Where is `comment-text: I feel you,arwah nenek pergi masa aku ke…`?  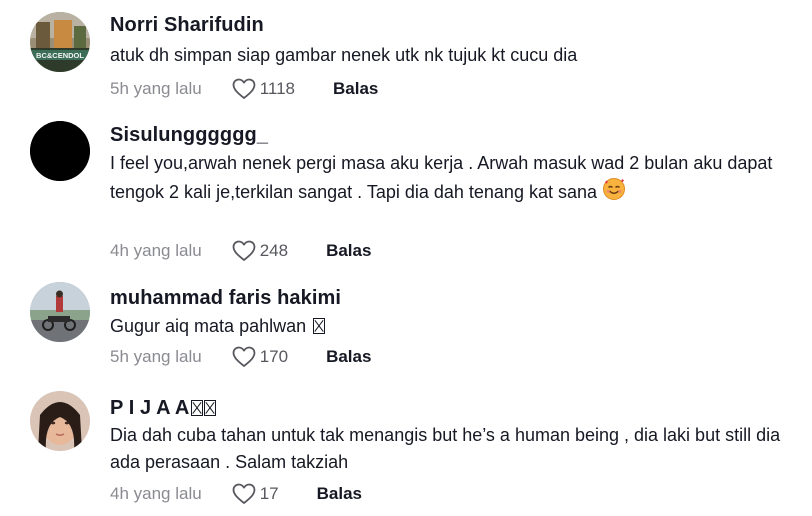 comment-text: I feel you,arwah nenek pergi masa aku ke… is located at coordinates (445, 179).